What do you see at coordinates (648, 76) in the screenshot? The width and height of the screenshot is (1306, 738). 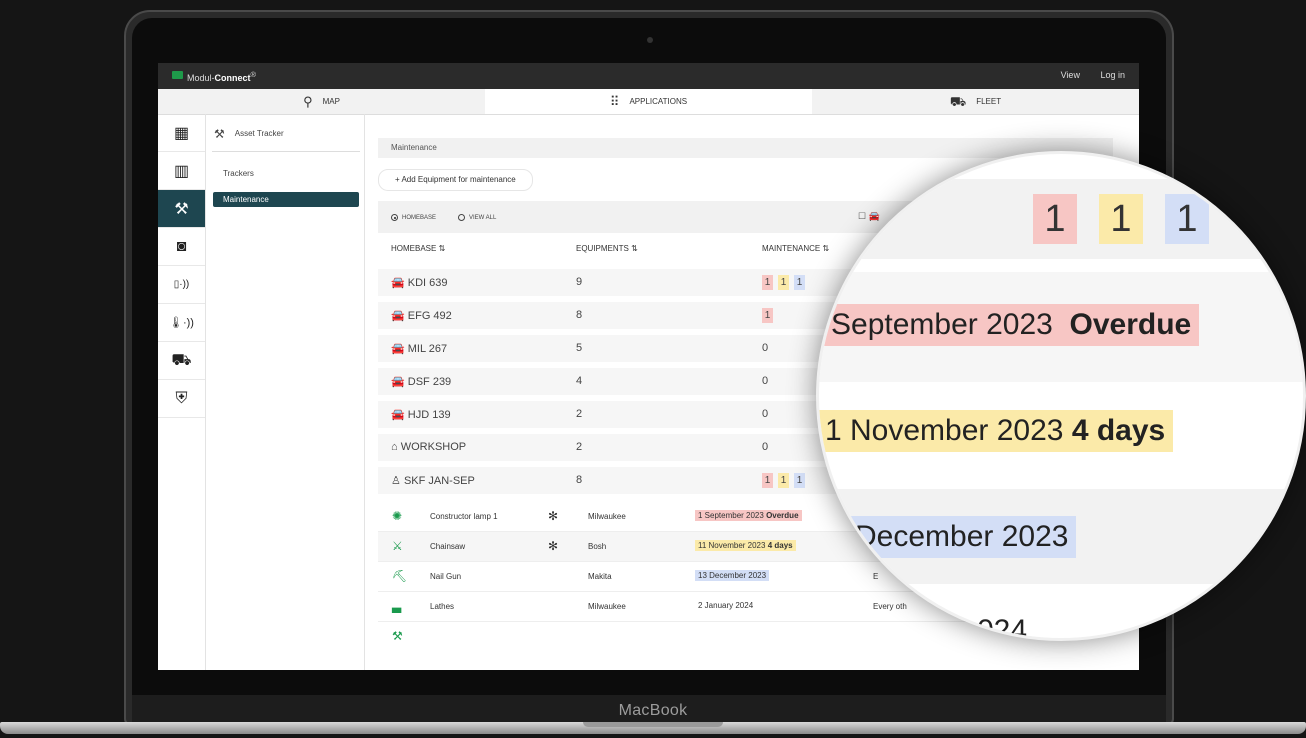 I see `top-bar: Modul-Connect® View Log in` at bounding box center [648, 76].